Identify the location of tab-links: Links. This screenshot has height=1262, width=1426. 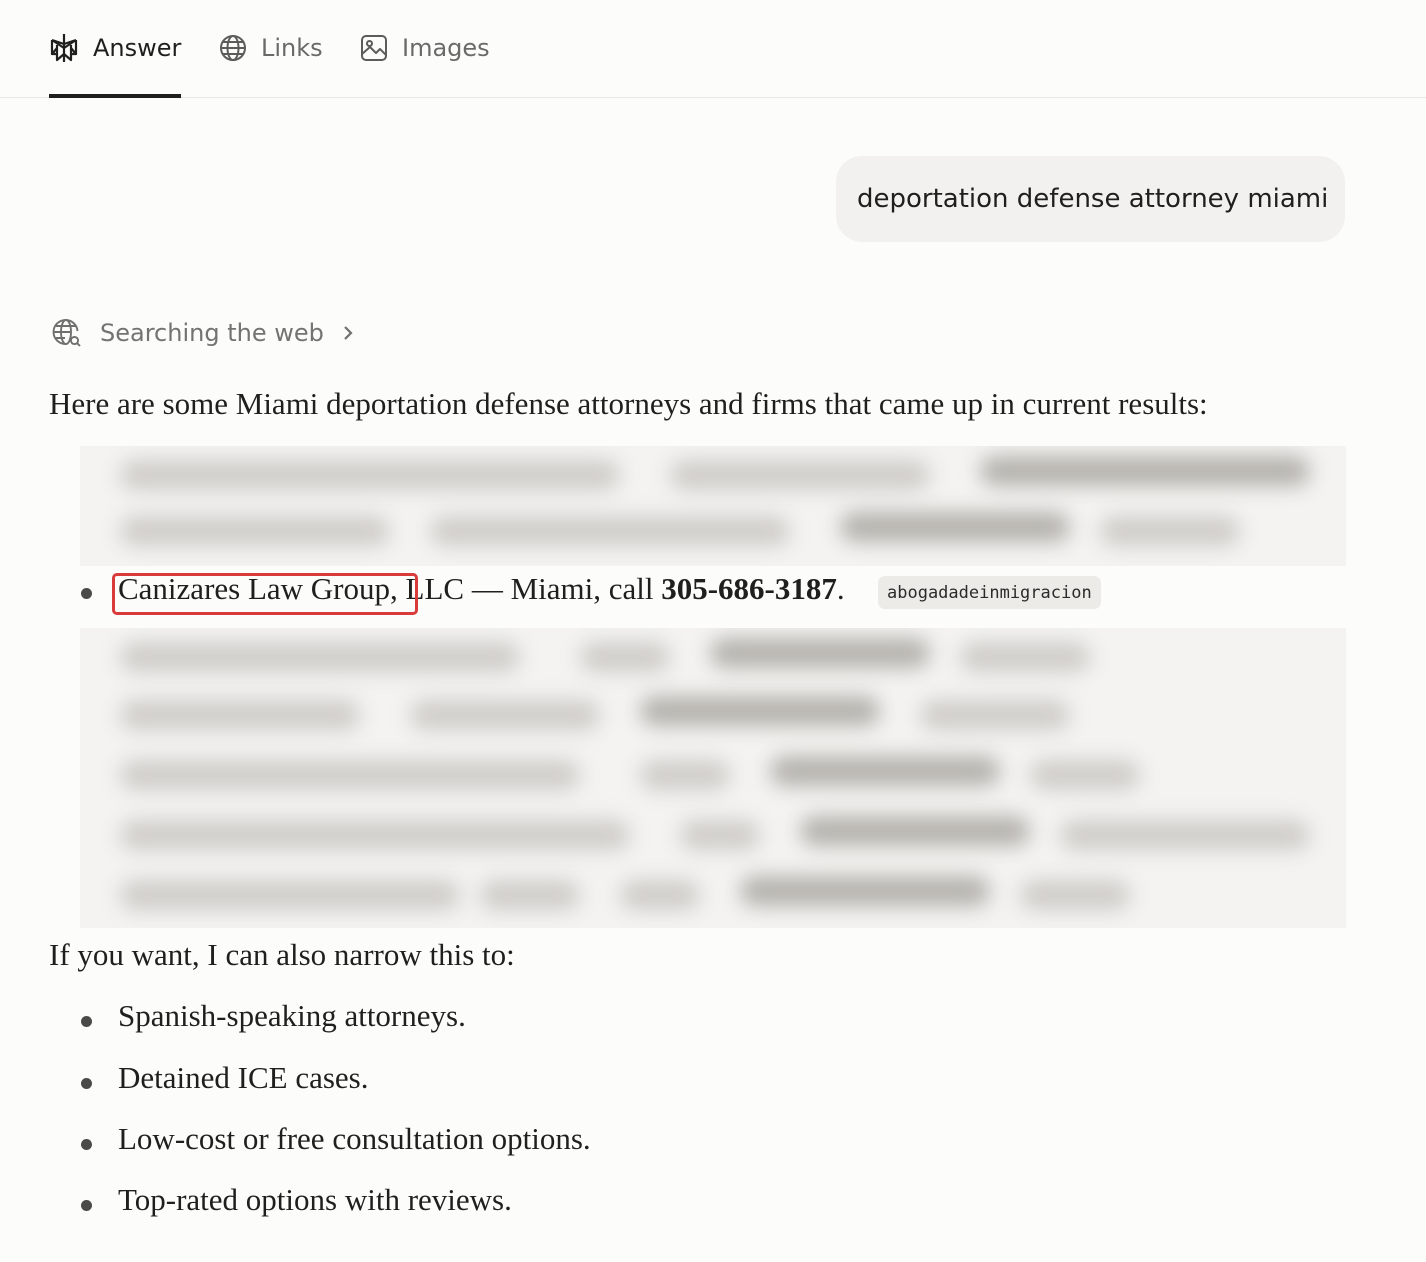
(271, 48).